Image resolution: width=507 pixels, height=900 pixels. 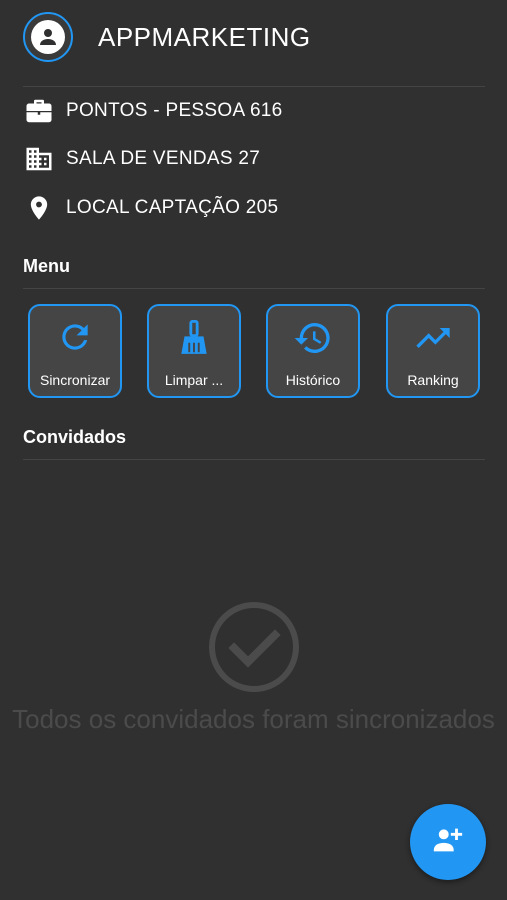 What do you see at coordinates (172, 207) in the screenshot?
I see `location-text: LOCAL CAPTAÇÃO 205` at bounding box center [172, 207].